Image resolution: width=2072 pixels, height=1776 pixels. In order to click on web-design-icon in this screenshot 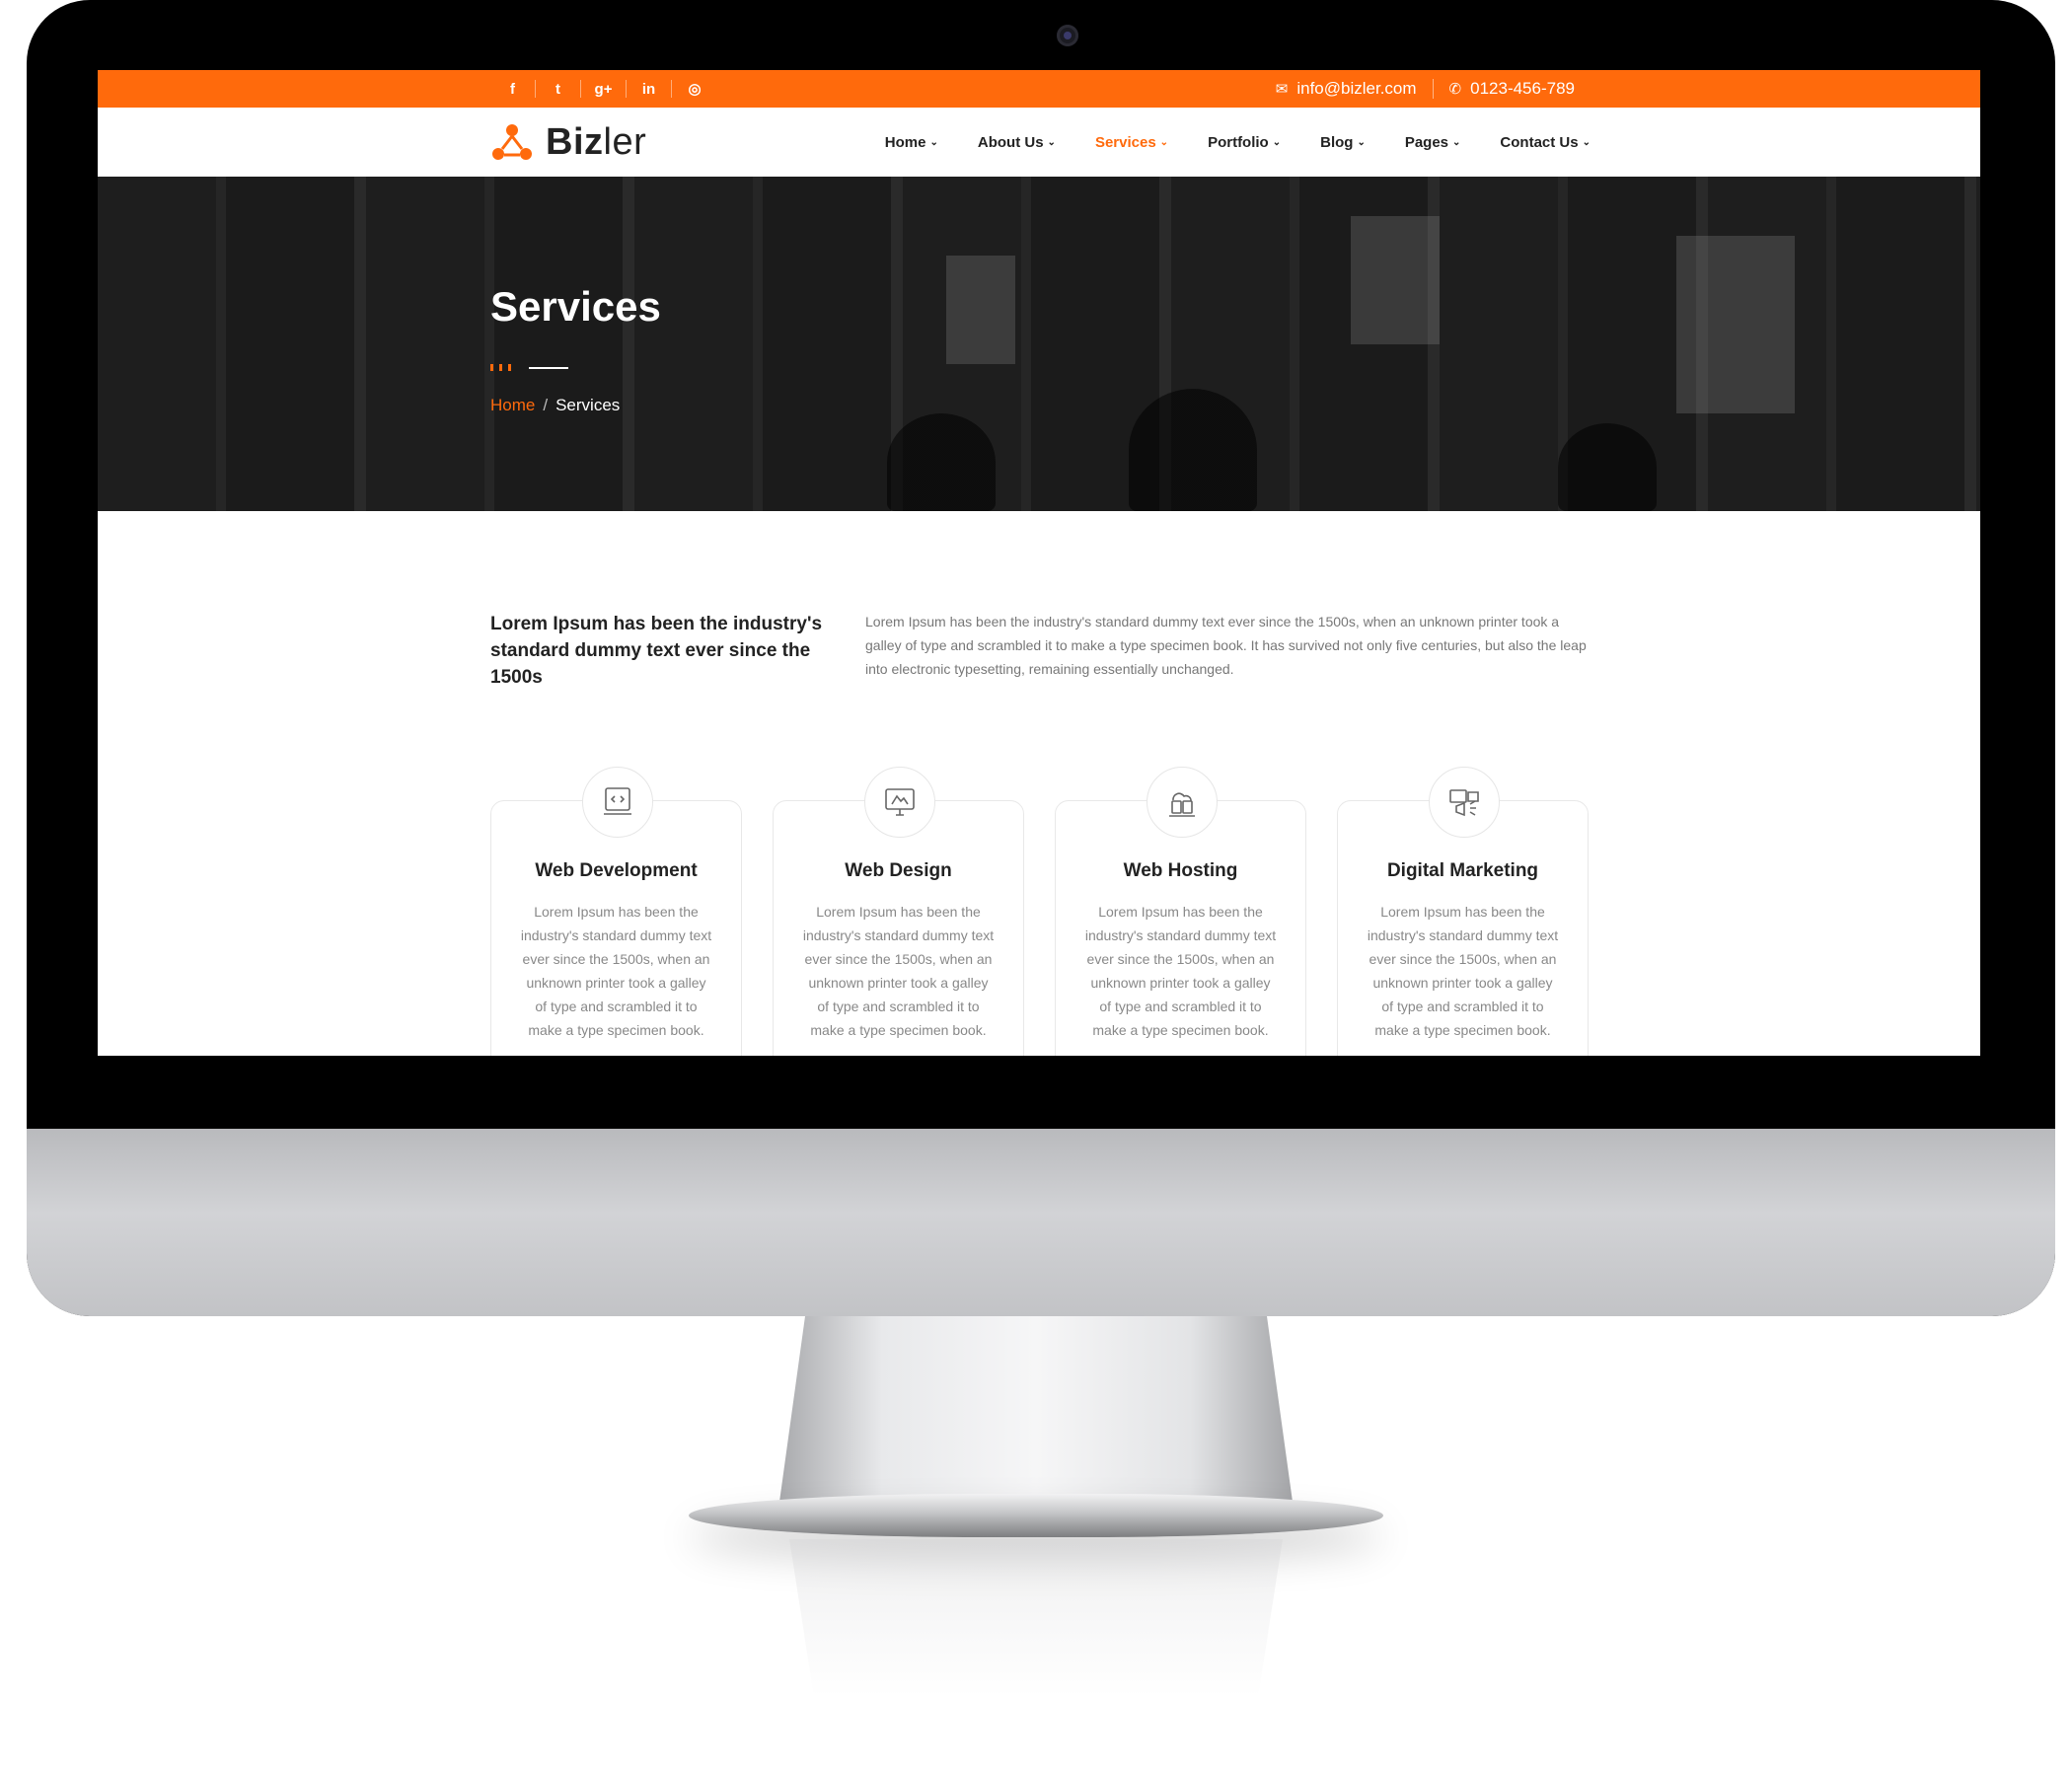, I will do `click(899, 803)`.